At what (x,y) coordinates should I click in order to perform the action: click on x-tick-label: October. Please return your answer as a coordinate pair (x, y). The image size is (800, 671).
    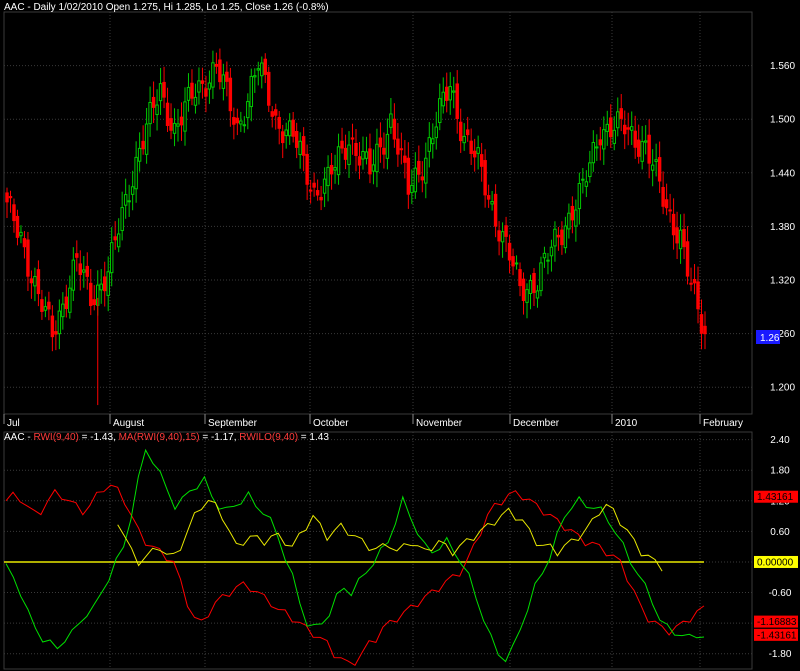
    Looking at the image, I should click on (331, 423).